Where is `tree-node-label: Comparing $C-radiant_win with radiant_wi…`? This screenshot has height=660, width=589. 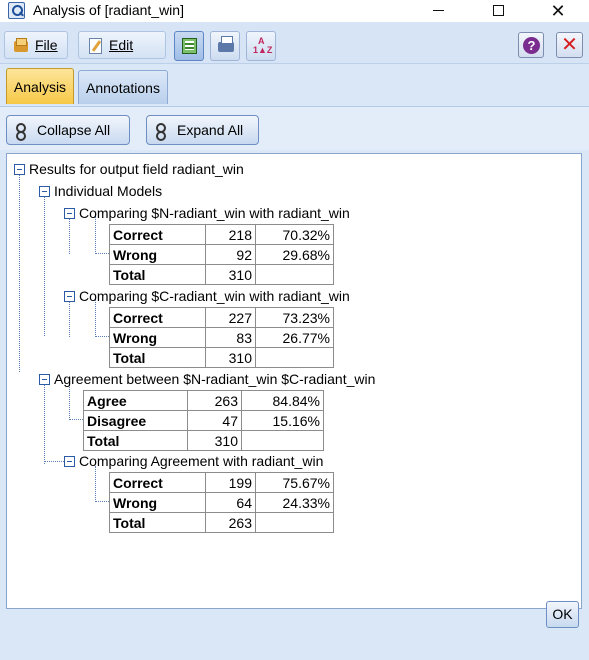
tree-node-label: Comparing $C-radiant_win with radiant_wi… is located at coordinates (214, 296).